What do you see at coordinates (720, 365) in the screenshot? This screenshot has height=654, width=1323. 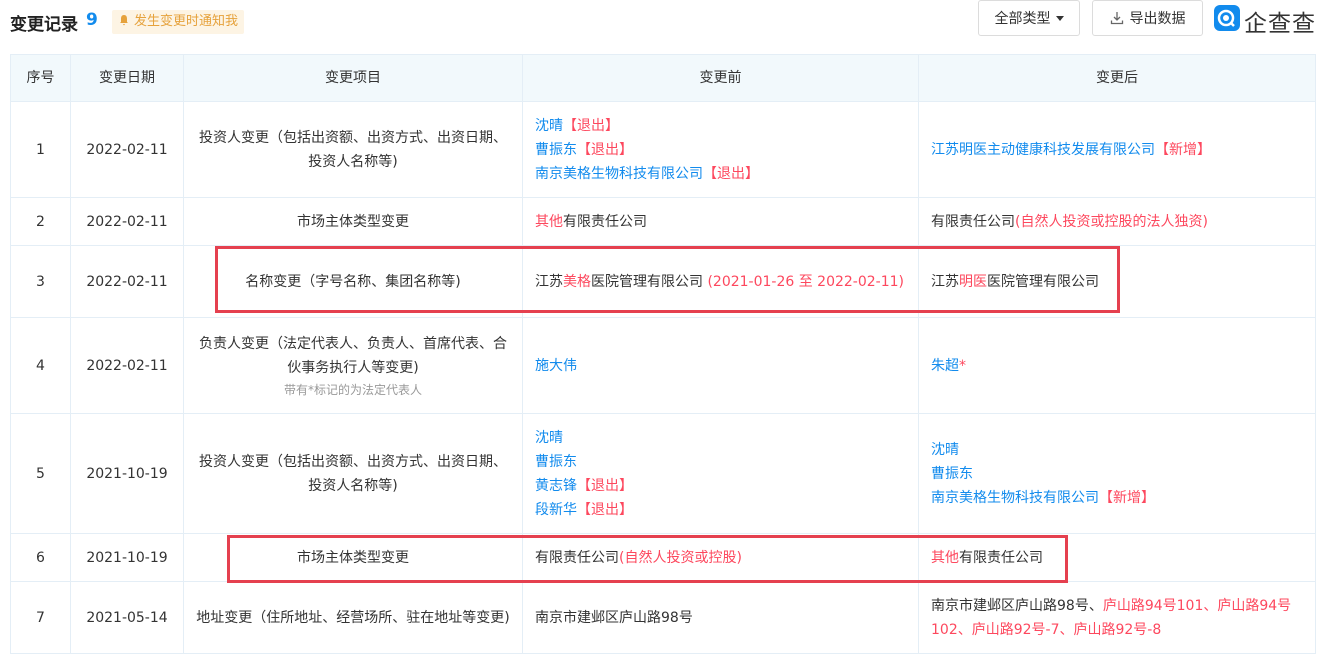 I see `cell-before: 施大伟` at bounding box center [720, 365].